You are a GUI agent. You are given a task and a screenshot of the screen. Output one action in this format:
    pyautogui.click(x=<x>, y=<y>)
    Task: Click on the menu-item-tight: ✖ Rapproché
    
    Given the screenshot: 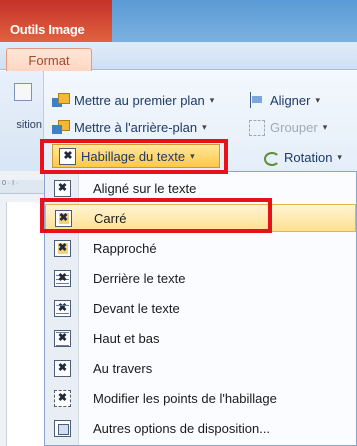 What is the action you would take?
    pyautogui.click(x=200, y=248)
    